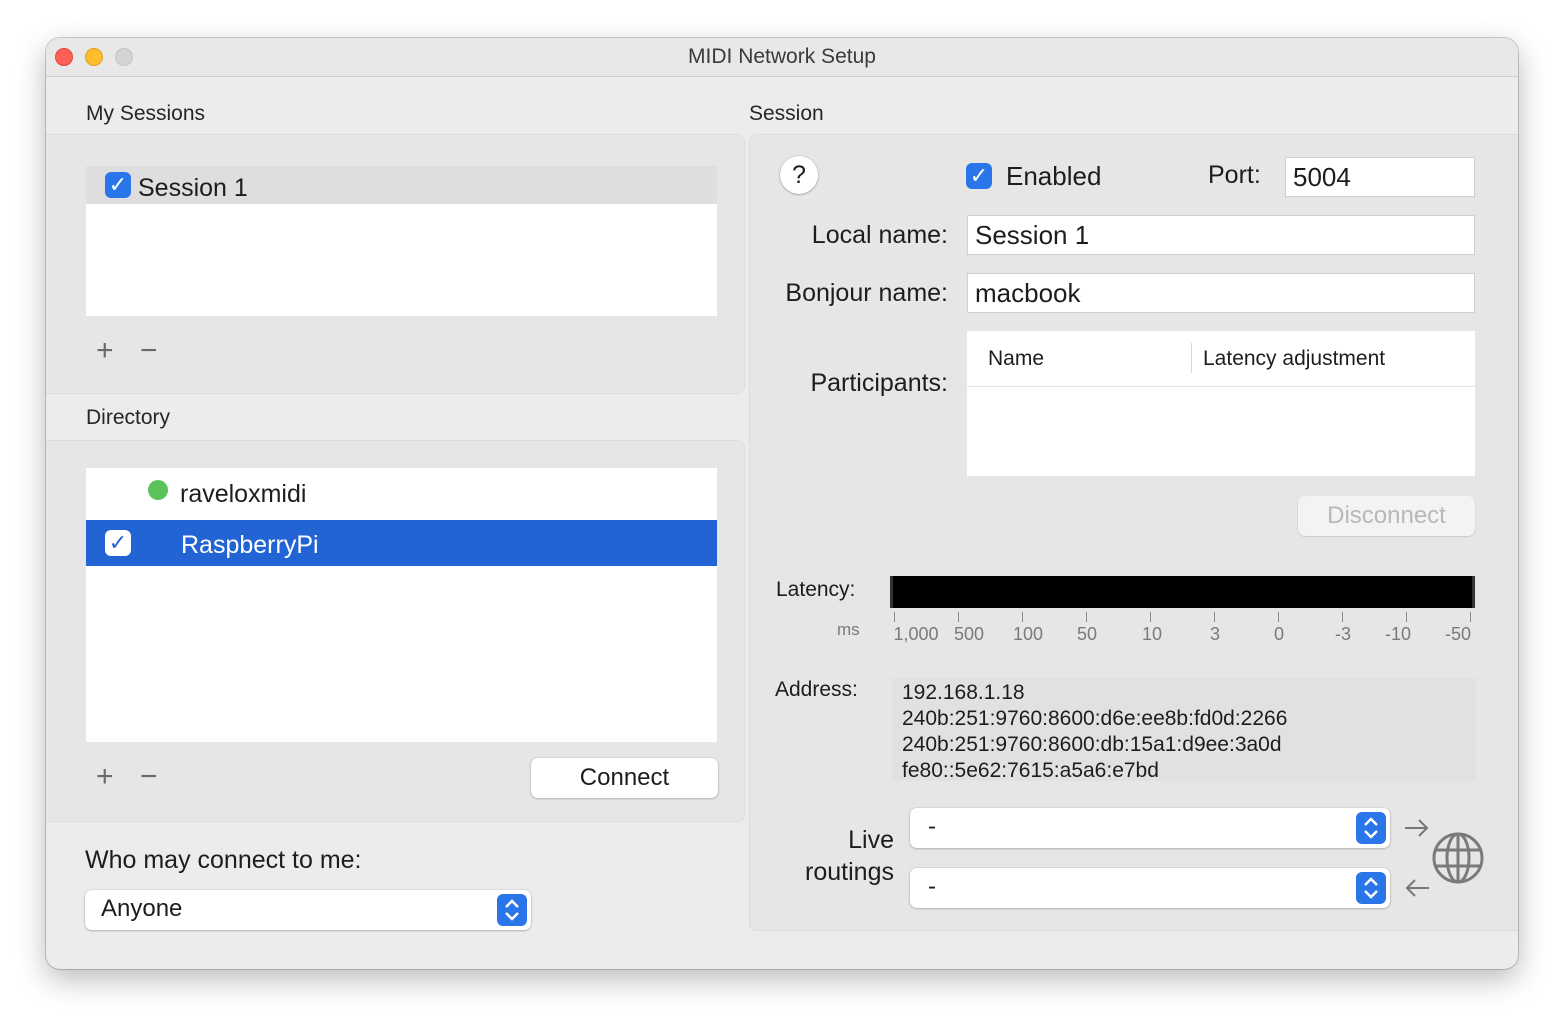  I want to click on address-line: 240b:251:9760:8600:db:15a1:d9ee:3a0d, so click(1092, 744).